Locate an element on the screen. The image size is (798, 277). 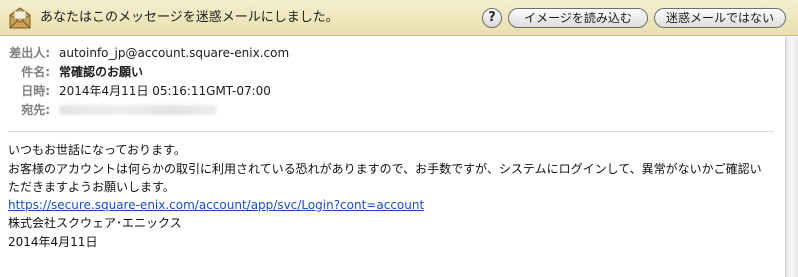
body-company: 株式会社スクウェア･エニックス is located at coordinates (95, 223).